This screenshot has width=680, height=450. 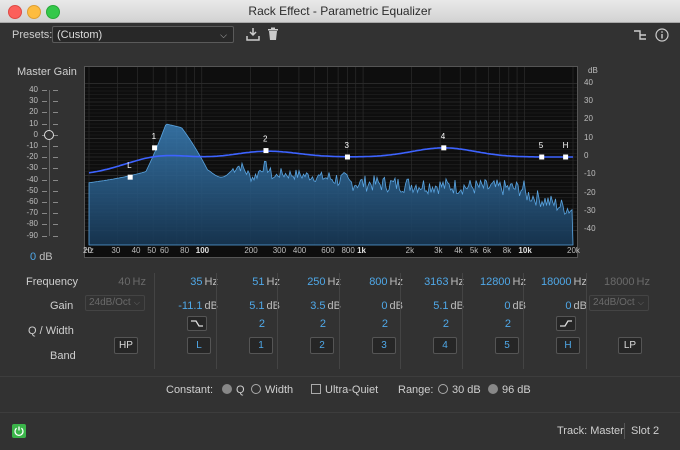 I want to click on band-h-toggle-button: H, so click(x=568, y=345).